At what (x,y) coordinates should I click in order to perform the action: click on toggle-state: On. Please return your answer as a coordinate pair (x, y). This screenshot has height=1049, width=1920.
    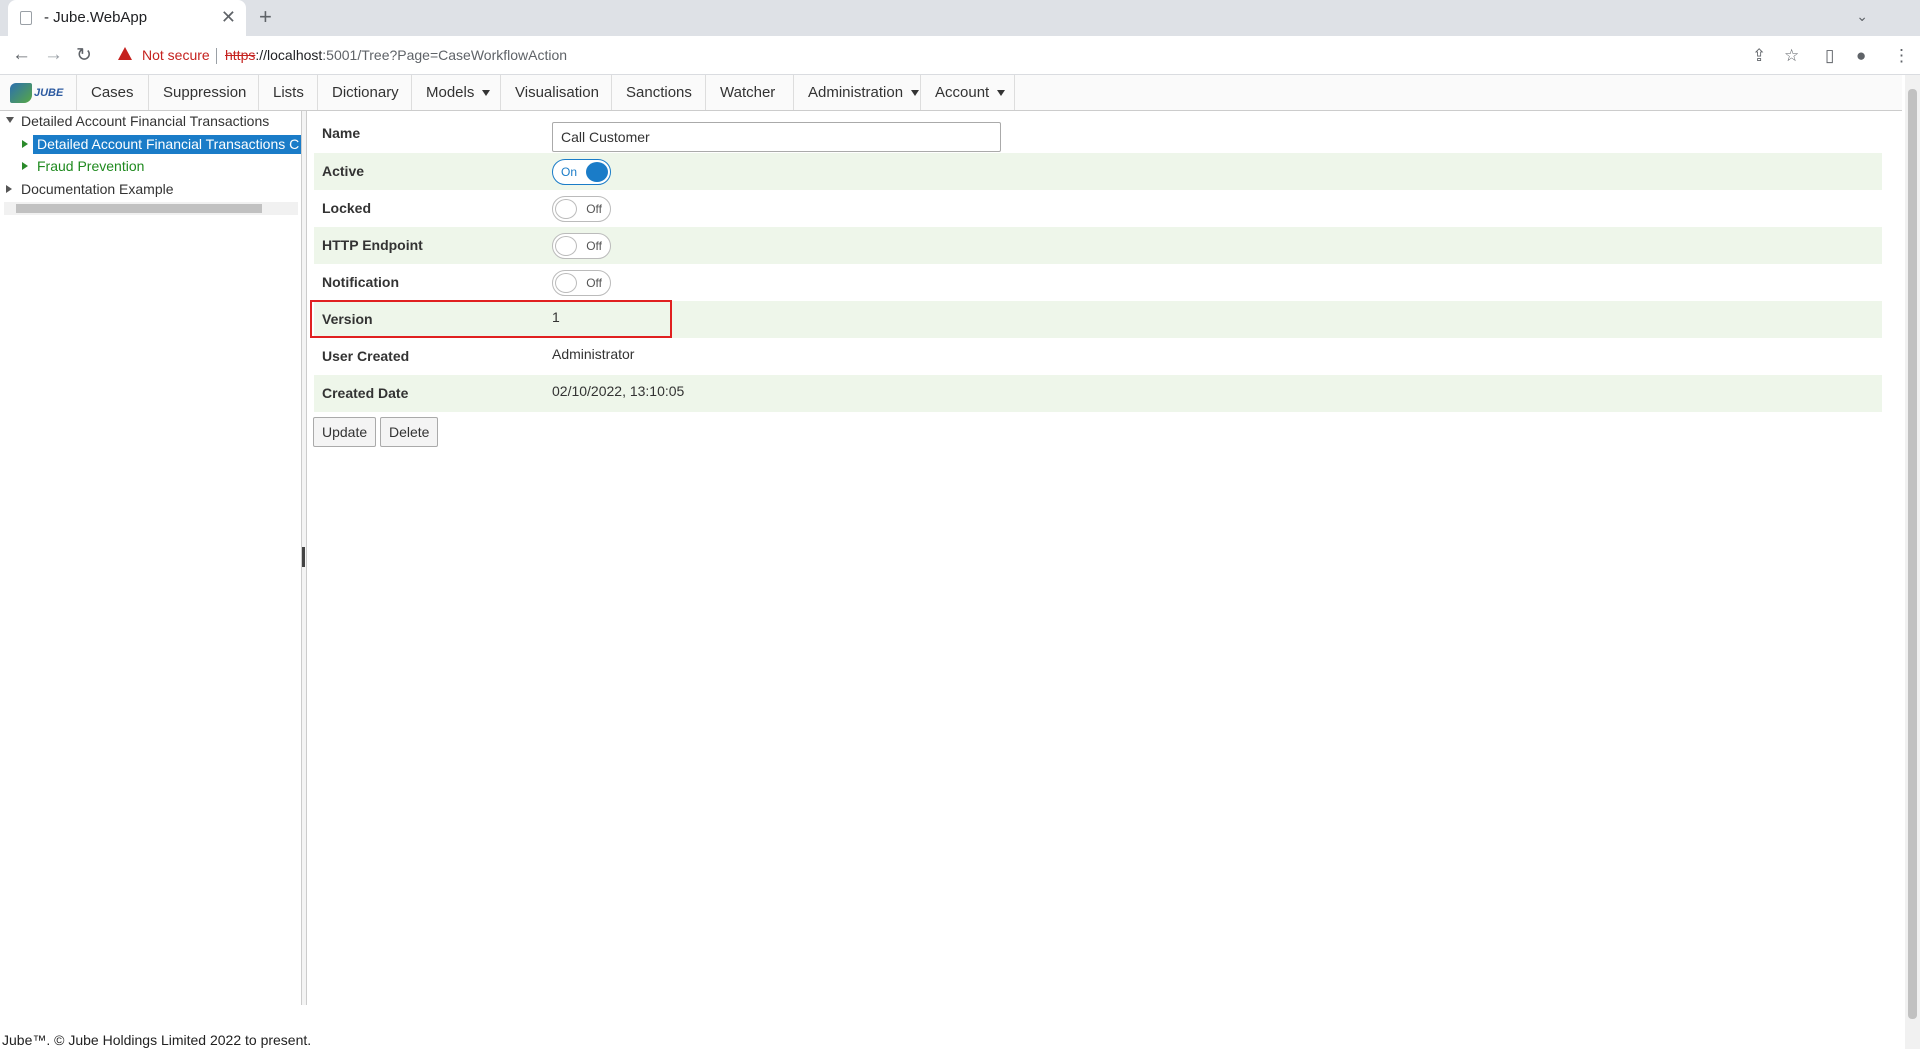
    Looking at the image, I should click on (569, 172).